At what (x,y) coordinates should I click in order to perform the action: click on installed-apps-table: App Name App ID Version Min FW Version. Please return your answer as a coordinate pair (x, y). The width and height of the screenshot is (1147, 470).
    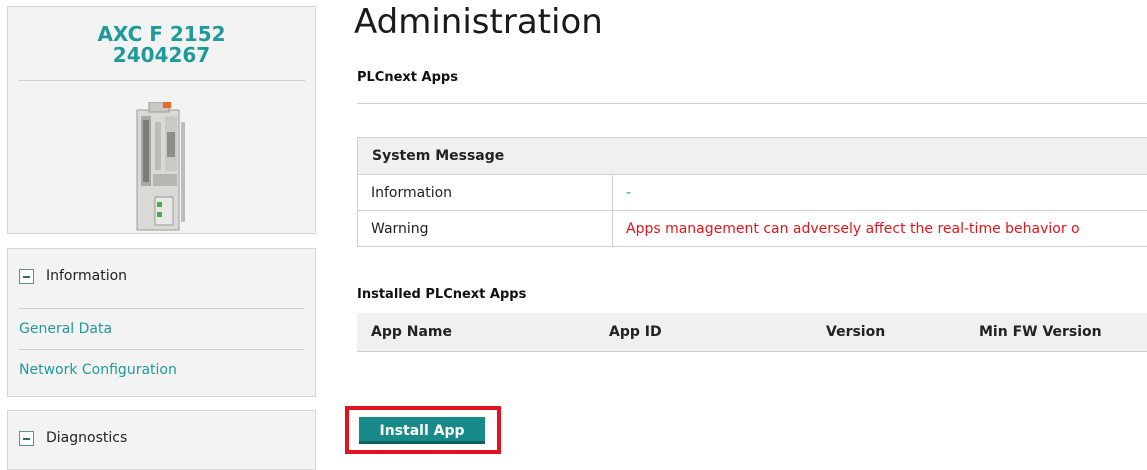
    Looking at the image, I should click on (752, 332).